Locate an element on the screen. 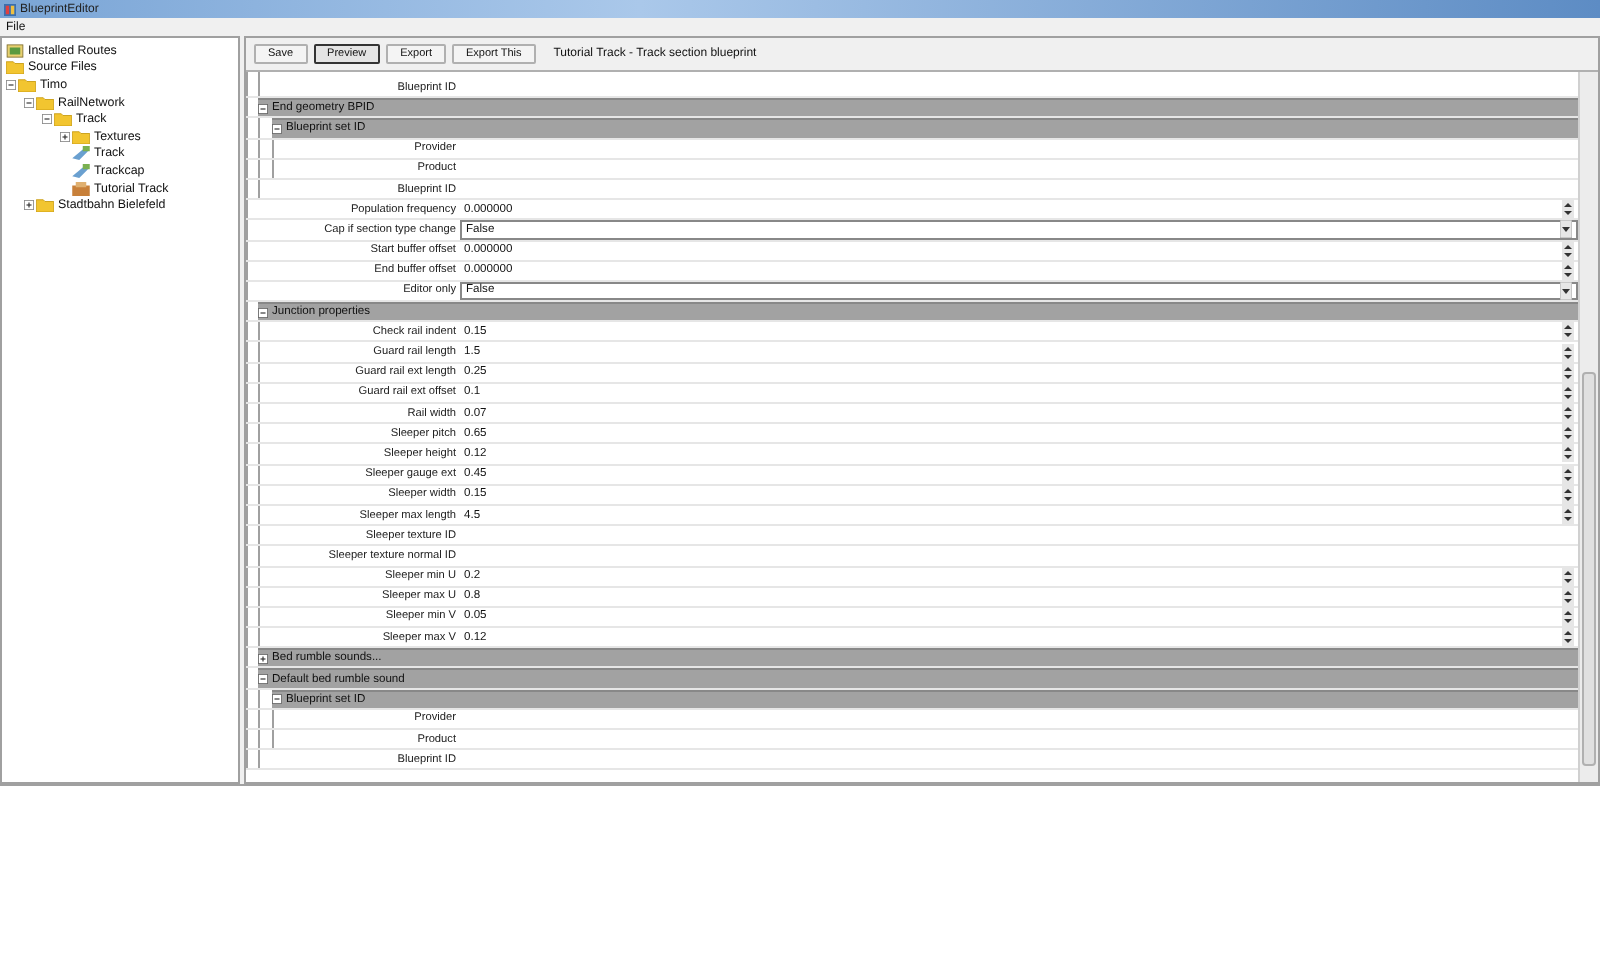 This screenshot has width=1600, height=962. box-icon is located at coordinates (81, 188).